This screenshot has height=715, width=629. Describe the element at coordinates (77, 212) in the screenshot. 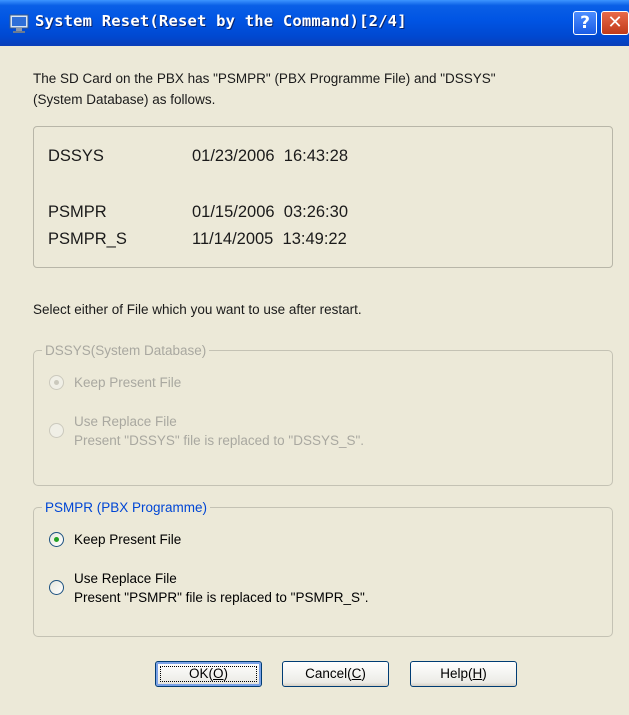

I see `file-name: PSMPR` at that location.